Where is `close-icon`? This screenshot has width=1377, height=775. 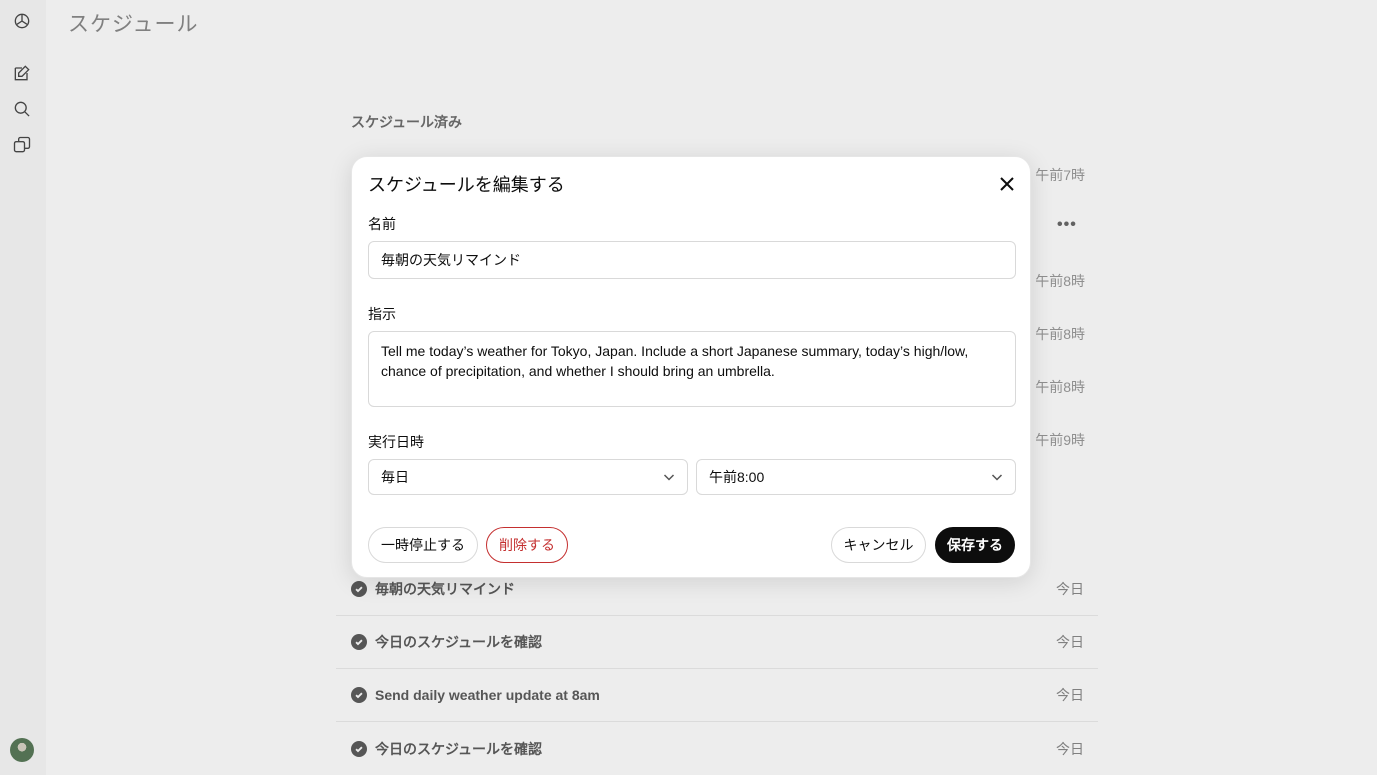
close-icon is located at coordinates (1007, 184).